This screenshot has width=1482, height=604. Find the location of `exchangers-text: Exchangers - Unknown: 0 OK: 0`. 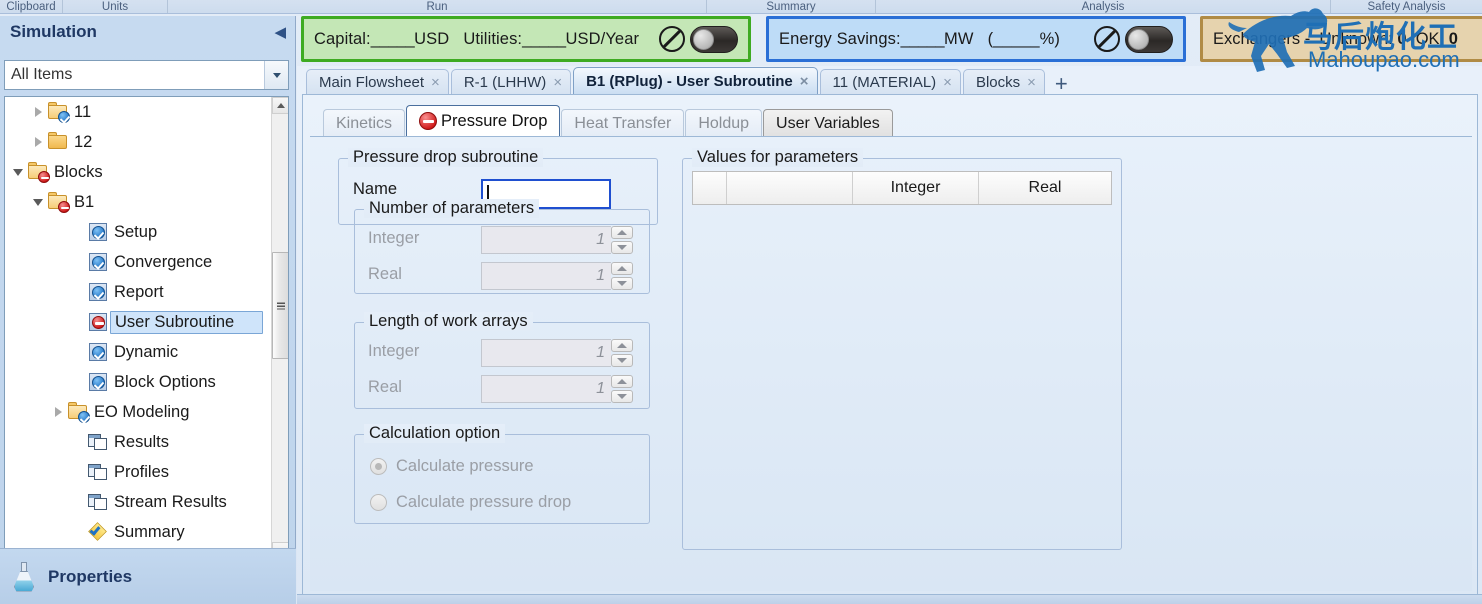

exchangers-text: Exchangers - Unknown: 0 OK: 0 is located at coordinates (1335, 39).